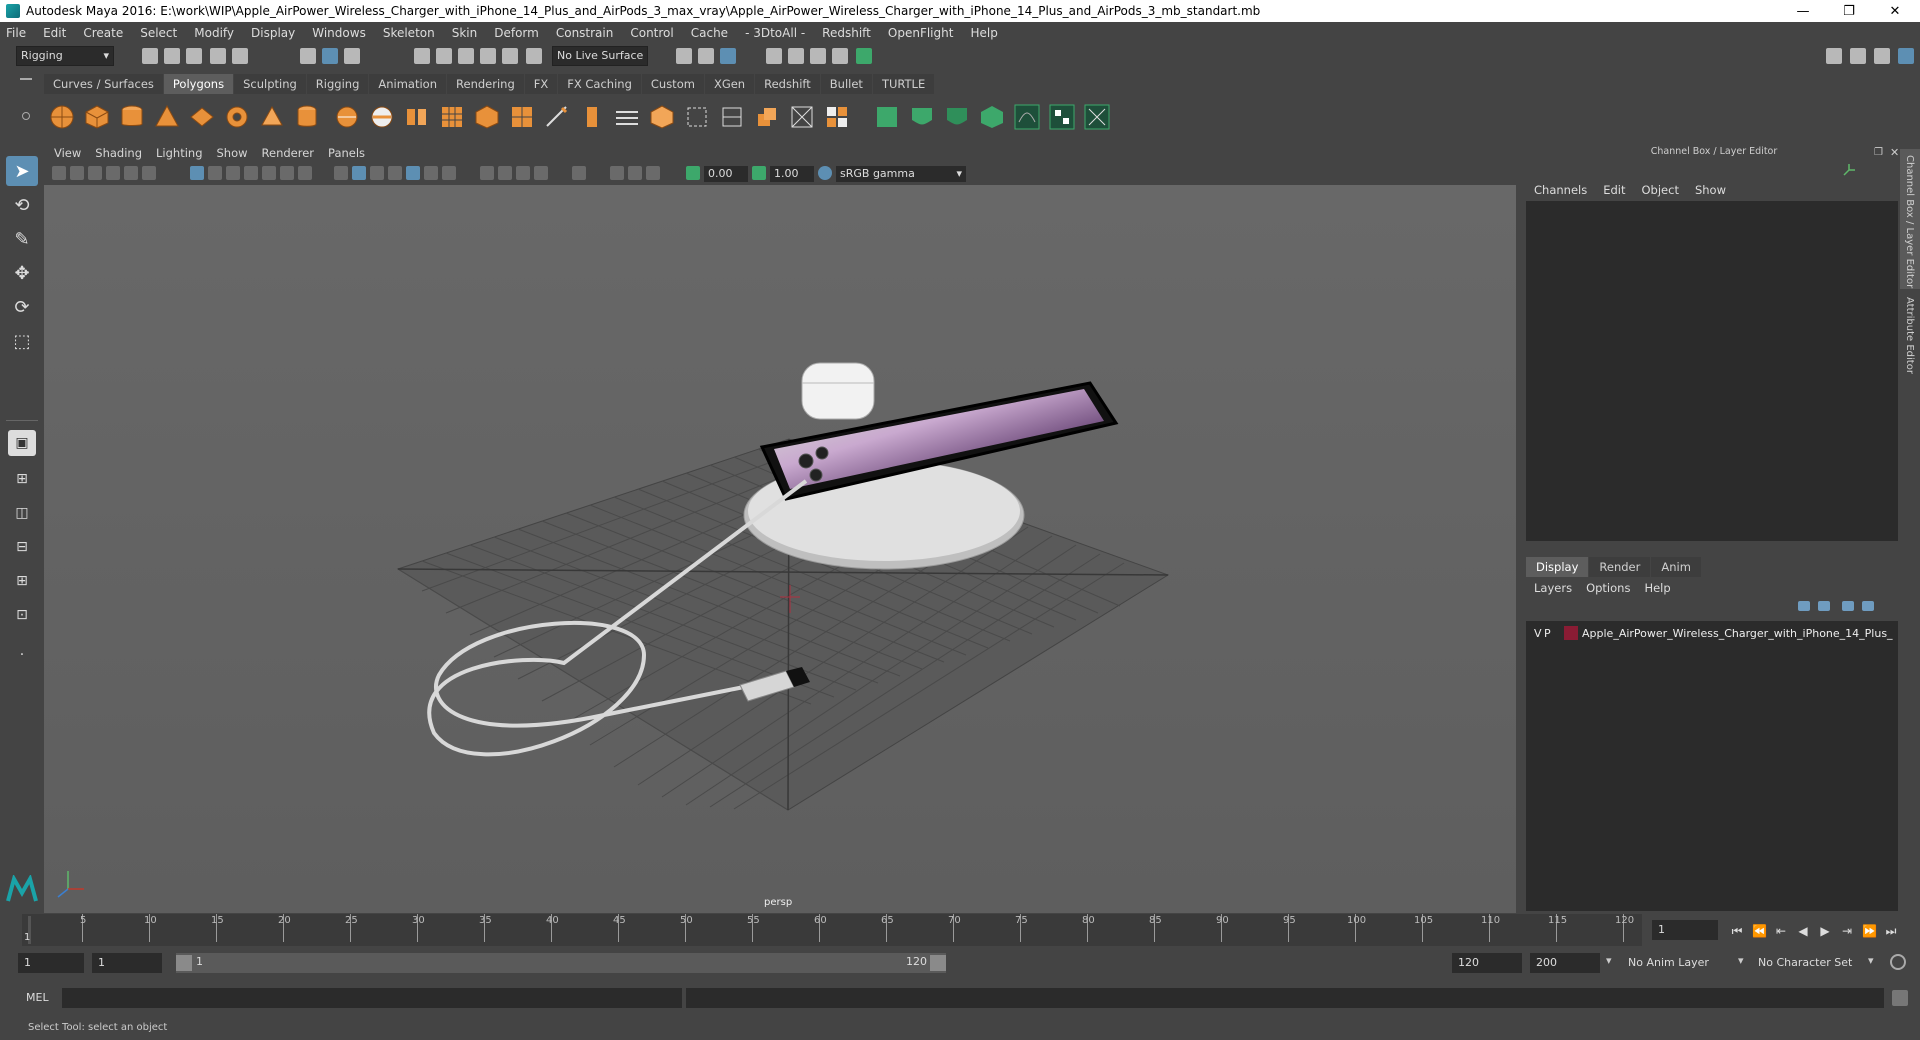 This screenshot has height=1040, width=1920. What do you see at coordinates (767, 117) in the screenshot?
I see `merge-icon` at bounding box center [767, 117].